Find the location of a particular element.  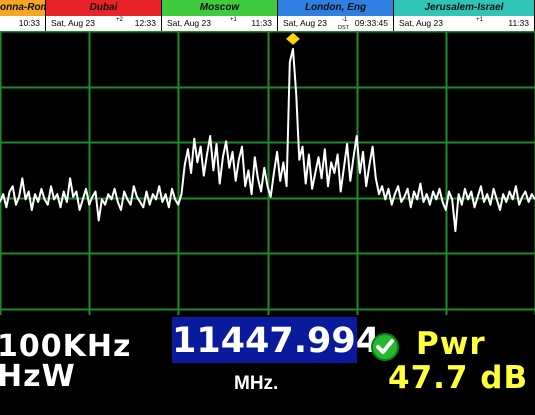

check-circle-icon is located at coordinates (385, 347).